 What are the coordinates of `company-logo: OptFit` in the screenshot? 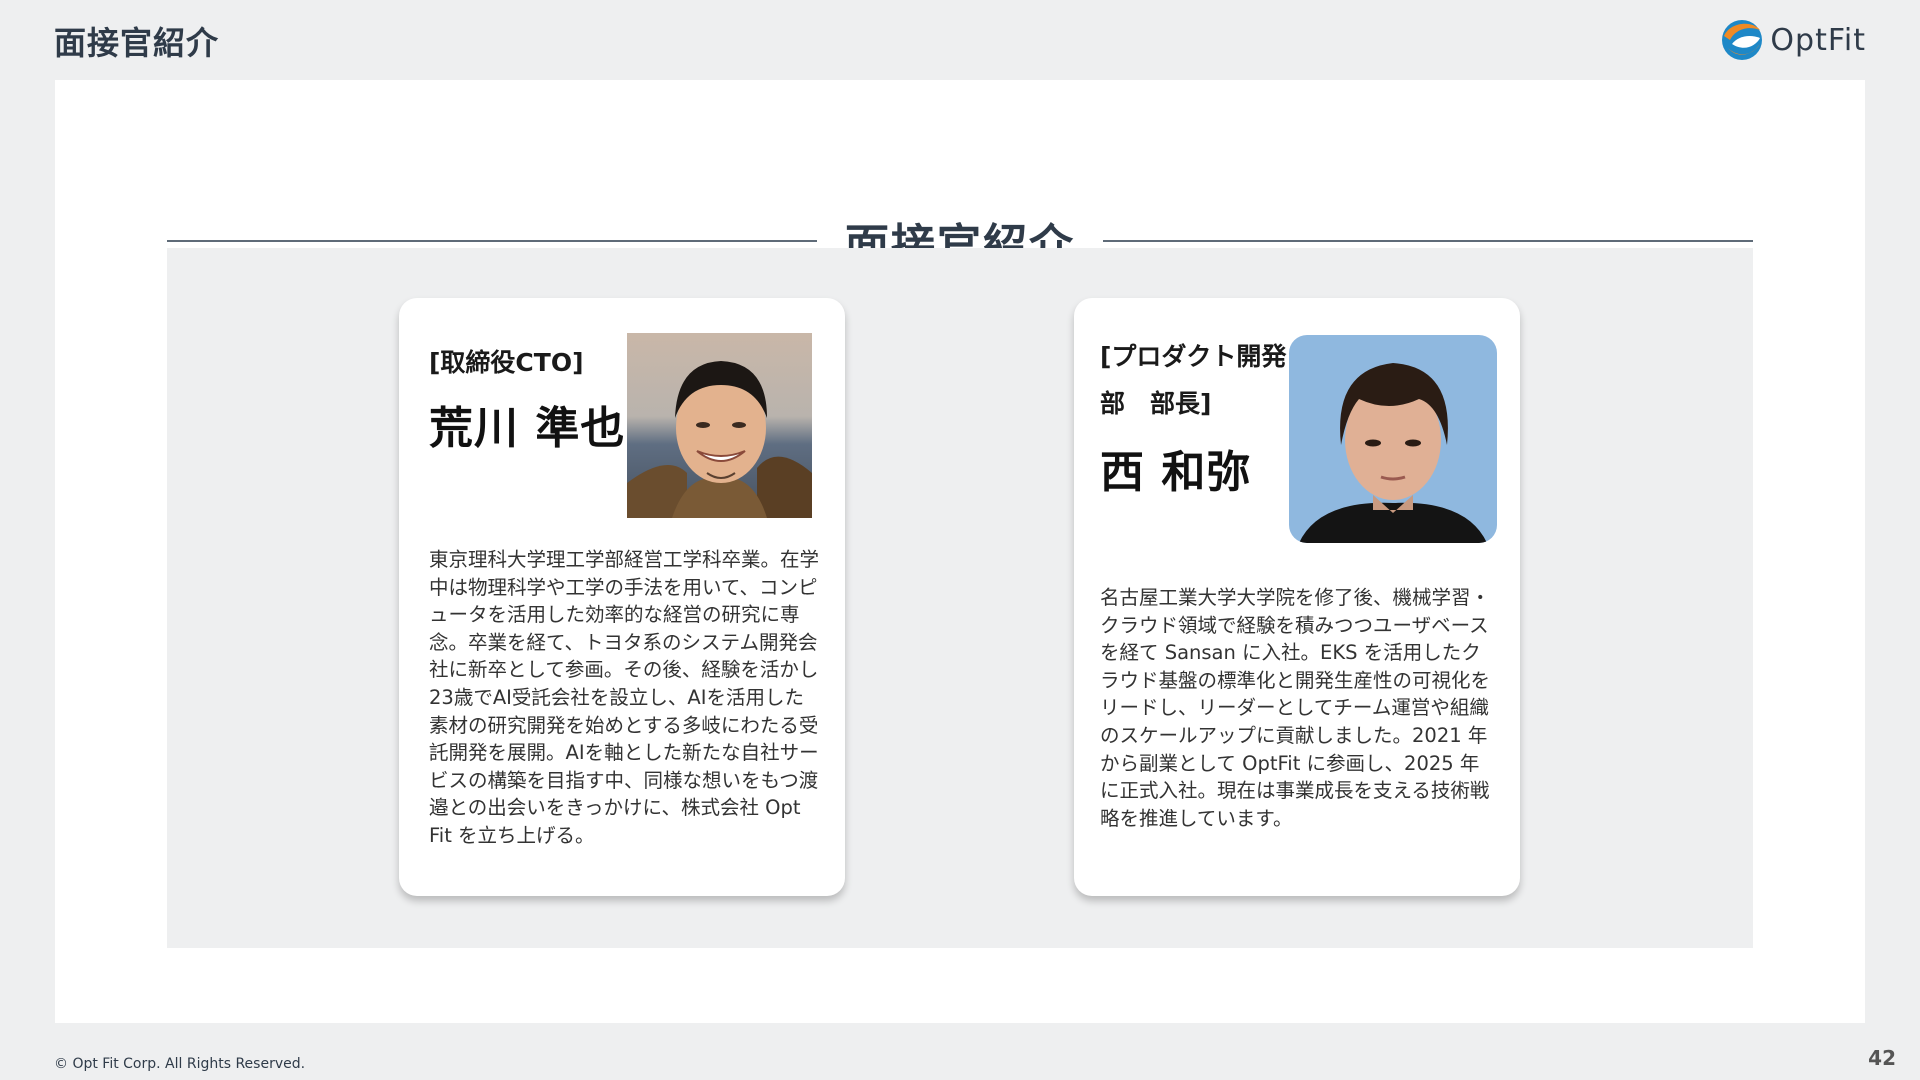 It's located at (1793, 40).